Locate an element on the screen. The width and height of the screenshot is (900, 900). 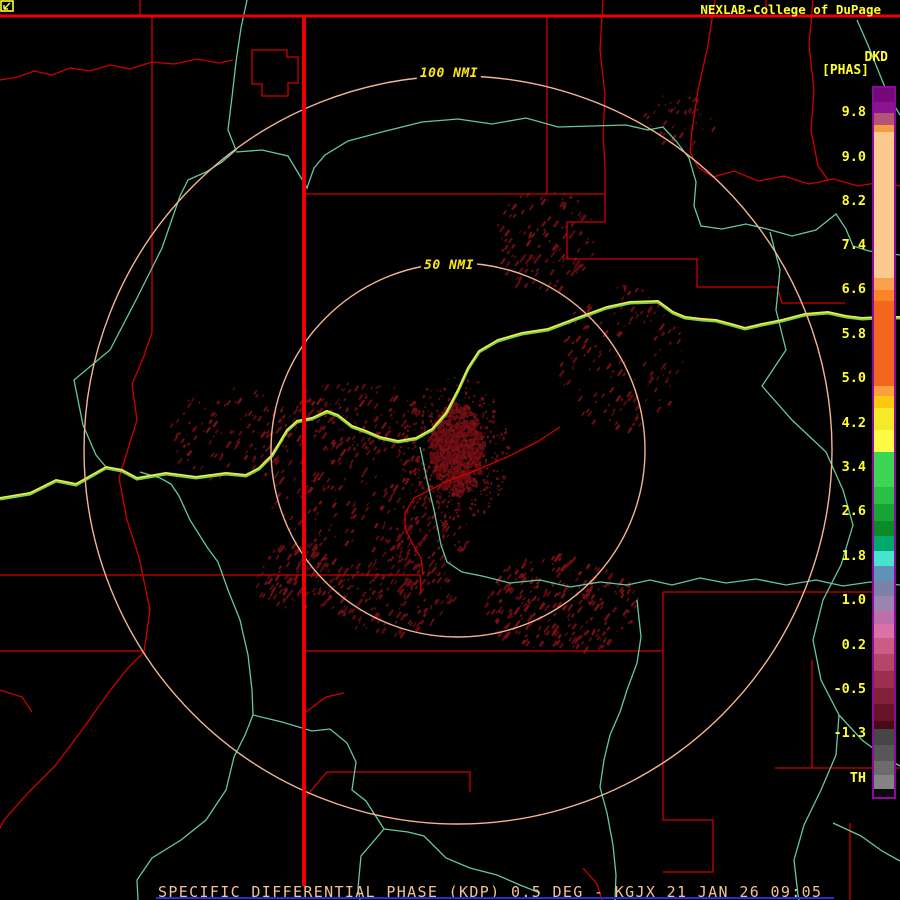
scale-label-9.0: 9.0 is located at coordinates (853, 157).